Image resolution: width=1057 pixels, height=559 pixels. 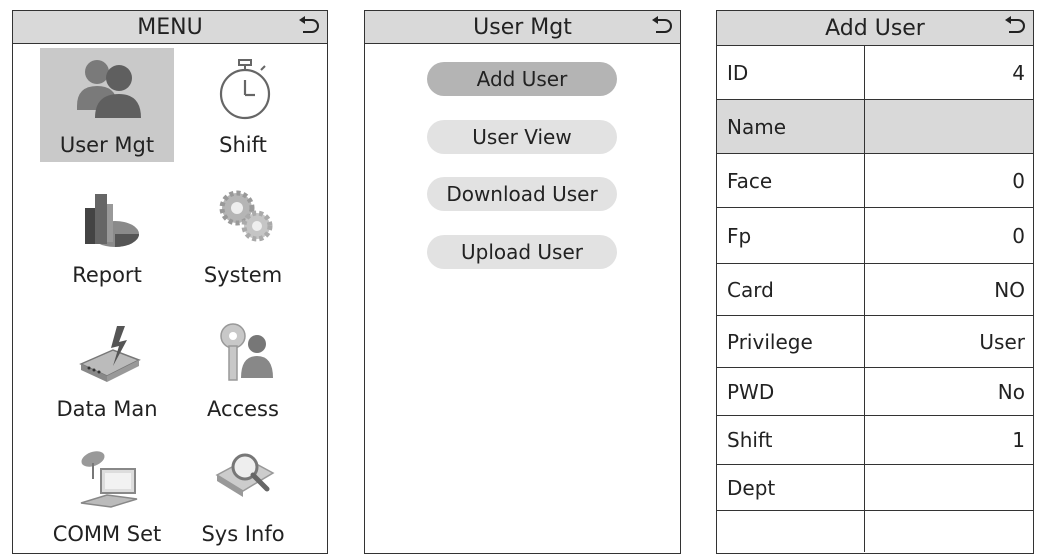 What do you see at coordinates (107, 534) in the screenshot?
I see `menu-item-label: COMM Set` at bounding box center [107, 534].